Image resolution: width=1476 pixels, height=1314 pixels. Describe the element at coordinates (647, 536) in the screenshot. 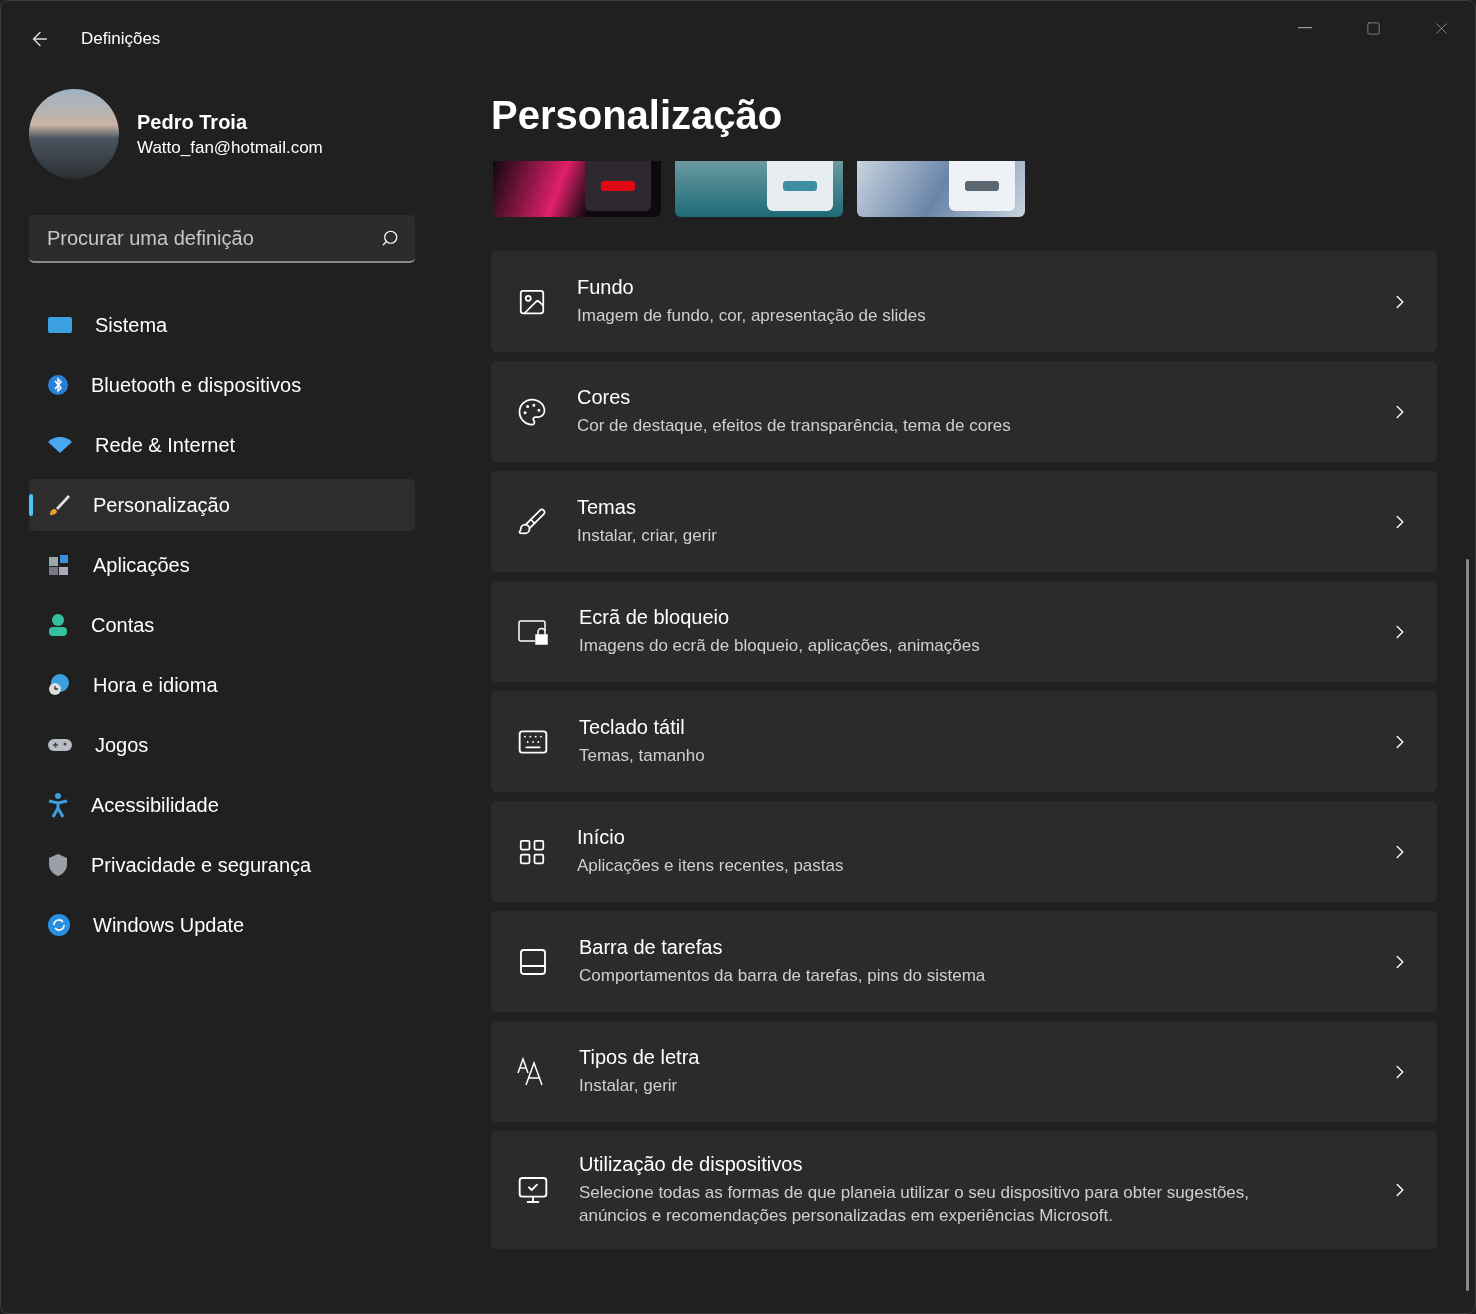

I see `card-subtitle: Instalar, criar, gerir` at that location.